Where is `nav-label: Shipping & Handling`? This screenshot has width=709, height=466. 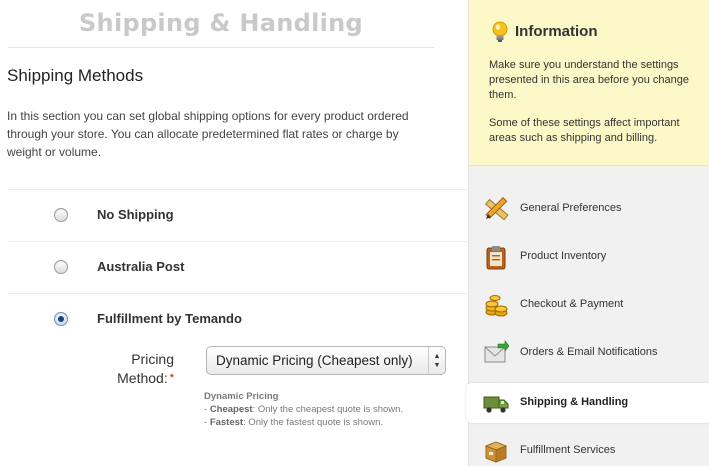 nav-label: Shipping & Handling is located at coordinates (574, 402).